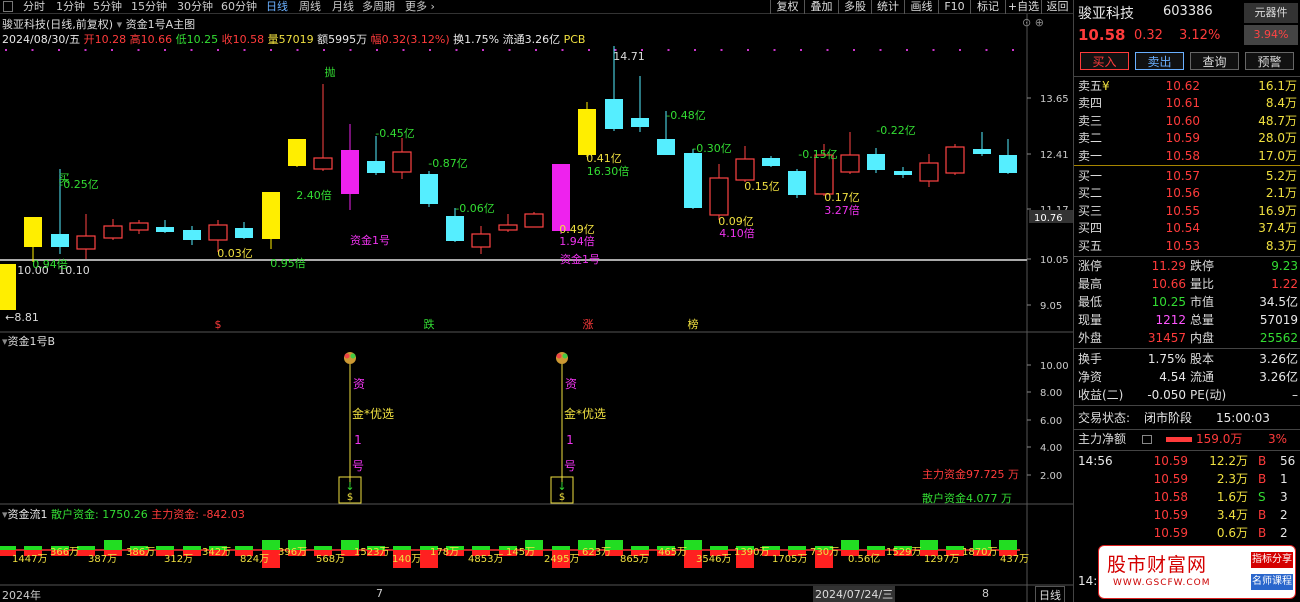  What do you see at coordinates (1054, 260) in the screenshot?
I see `y-tick-label: 10.05` at bounding box center [1054, 260].